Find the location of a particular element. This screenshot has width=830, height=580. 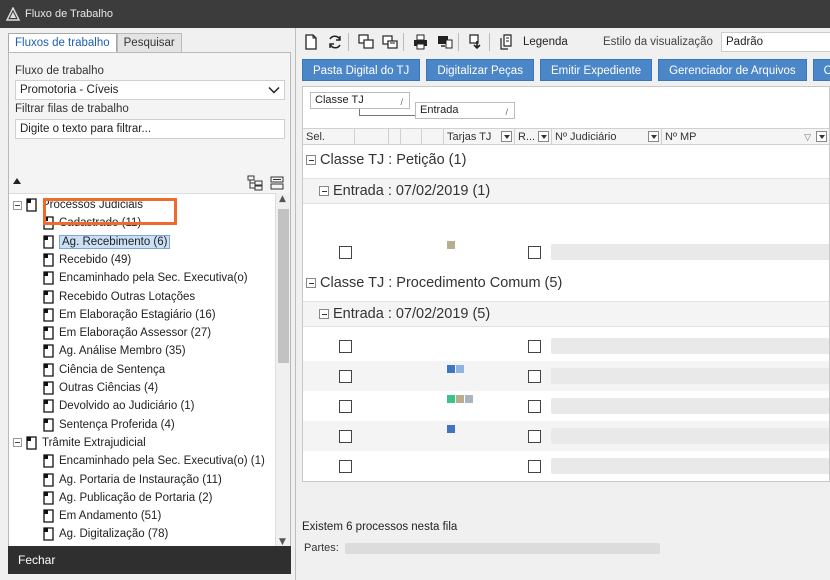

tree-item-label: Ag. Publicação de Portaria (2) is located at coordinates (136, 497).